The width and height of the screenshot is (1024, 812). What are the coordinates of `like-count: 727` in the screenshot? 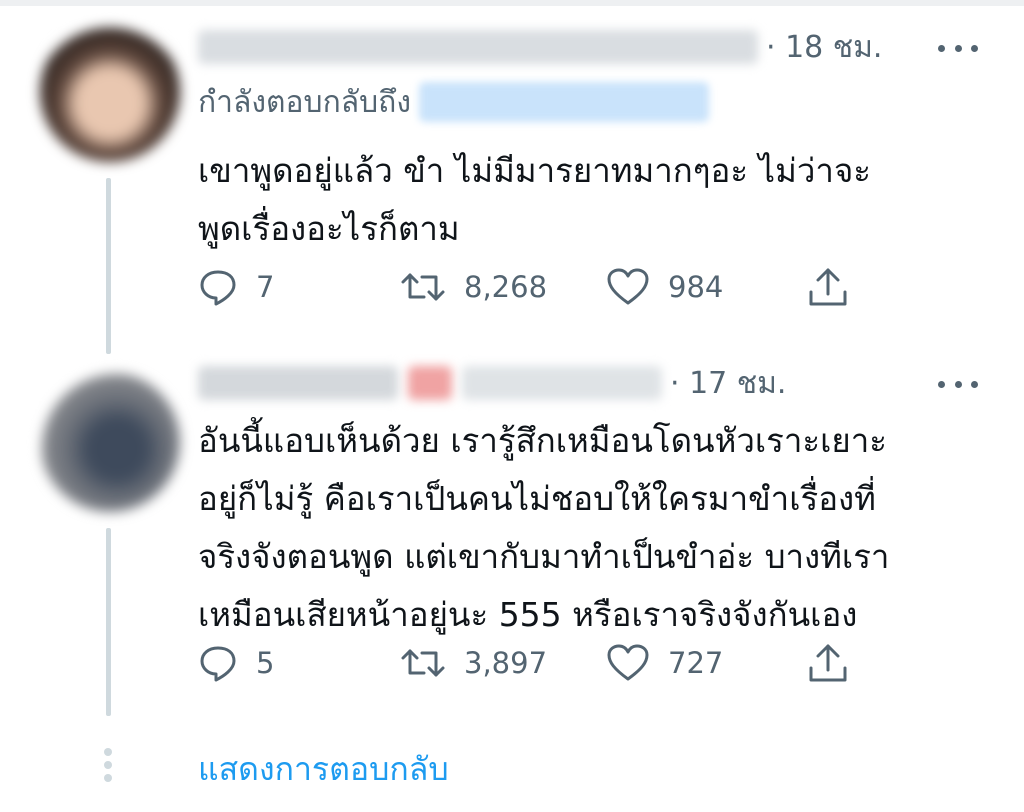 It's located at (696, 663).